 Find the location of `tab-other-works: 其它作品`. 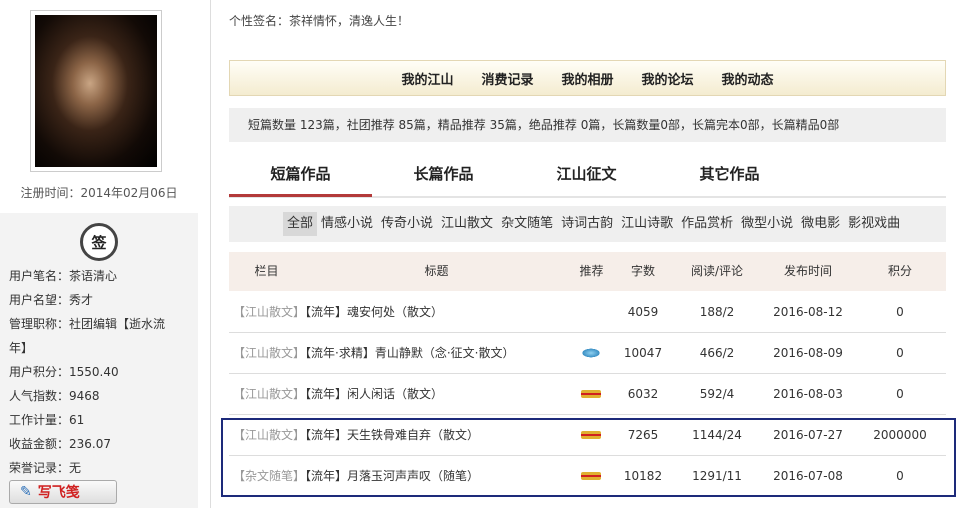

tab-other-works: 其它作品 is located at coordinates (729, 177).